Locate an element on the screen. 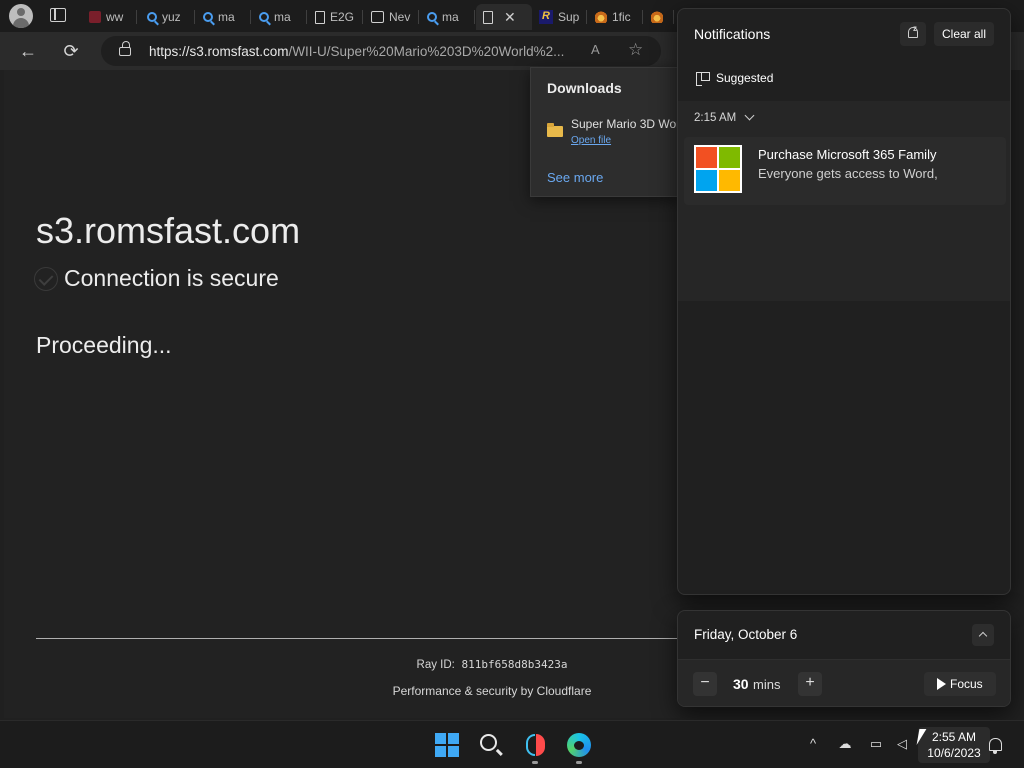  decrease-minutes-button: − is located at coordinates (705, 684).